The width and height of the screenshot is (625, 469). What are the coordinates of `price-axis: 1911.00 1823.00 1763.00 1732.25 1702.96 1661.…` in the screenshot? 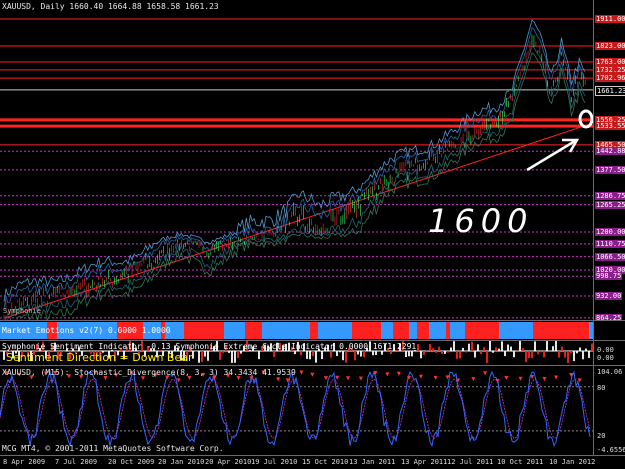 It's located at (609, 161).